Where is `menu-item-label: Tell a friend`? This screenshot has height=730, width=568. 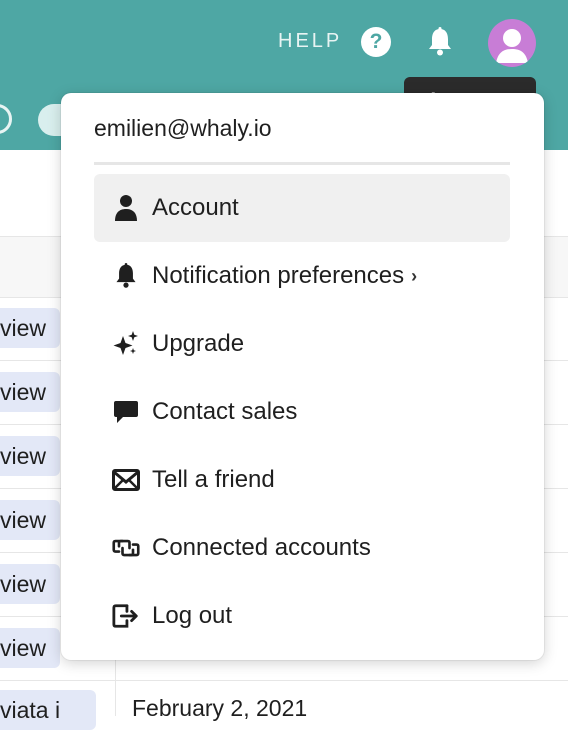 menu-item-label: Tell a friend is located at coordinates (213, 479).